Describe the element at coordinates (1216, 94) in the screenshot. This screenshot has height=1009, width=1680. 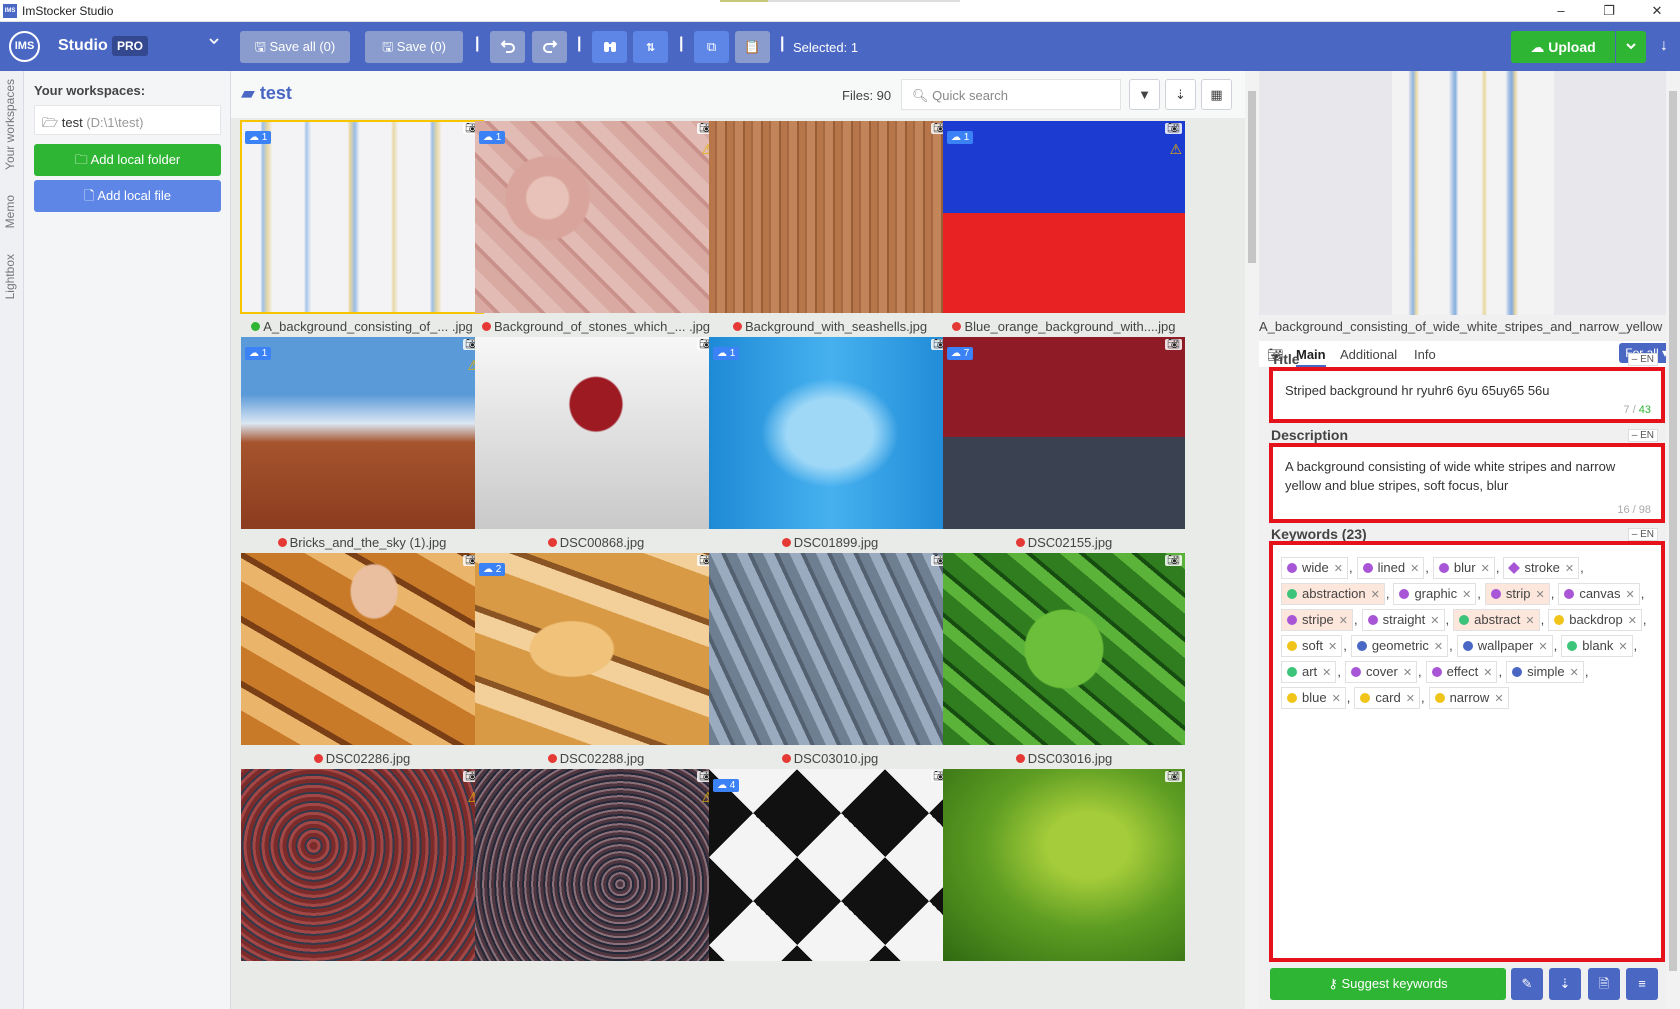
I see `grid-view-button: ▦` at that location.